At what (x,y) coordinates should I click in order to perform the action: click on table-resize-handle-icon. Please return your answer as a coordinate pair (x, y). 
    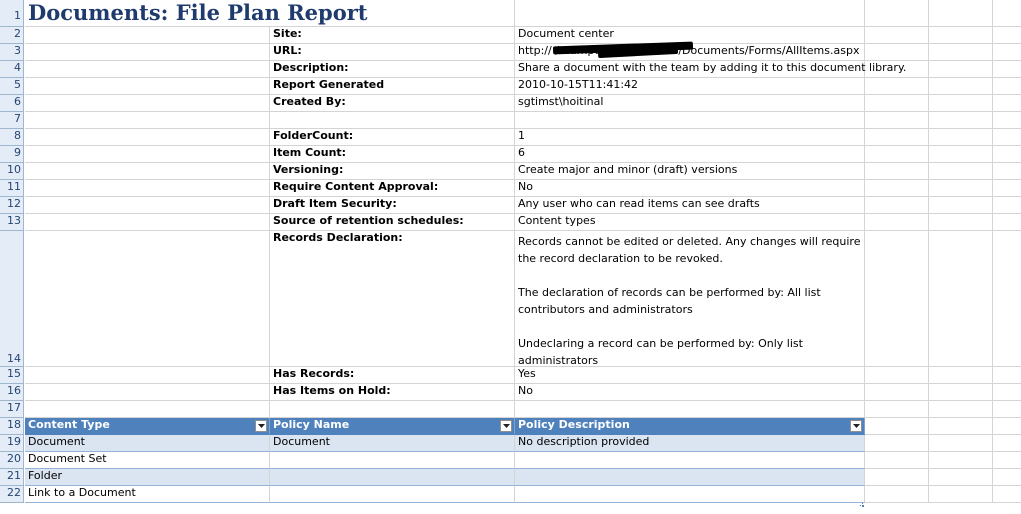
    Looking at the image, I should click on (861, 502).